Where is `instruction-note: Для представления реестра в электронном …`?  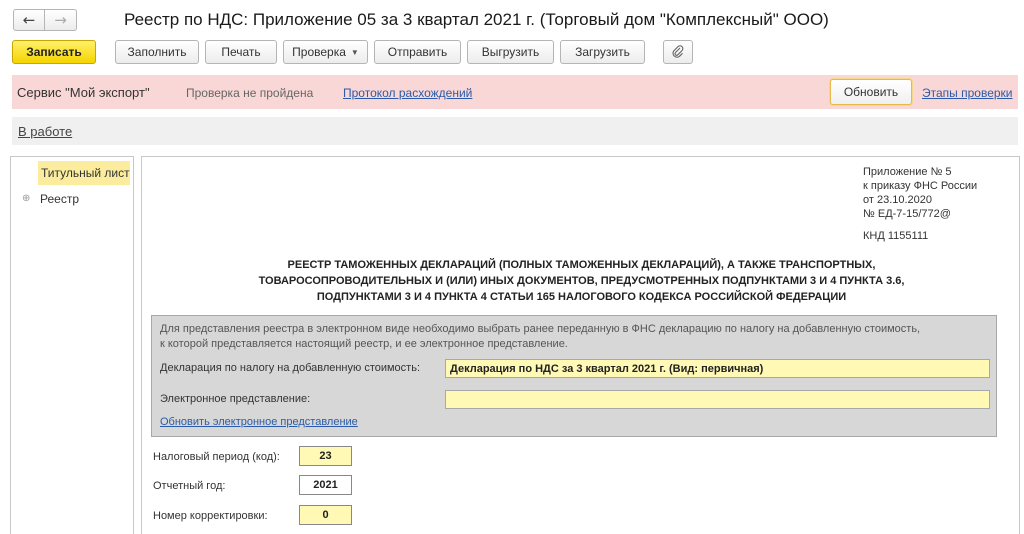
instruction-note: Для представления реестра в электронном … is located at coordinates (575, 337).